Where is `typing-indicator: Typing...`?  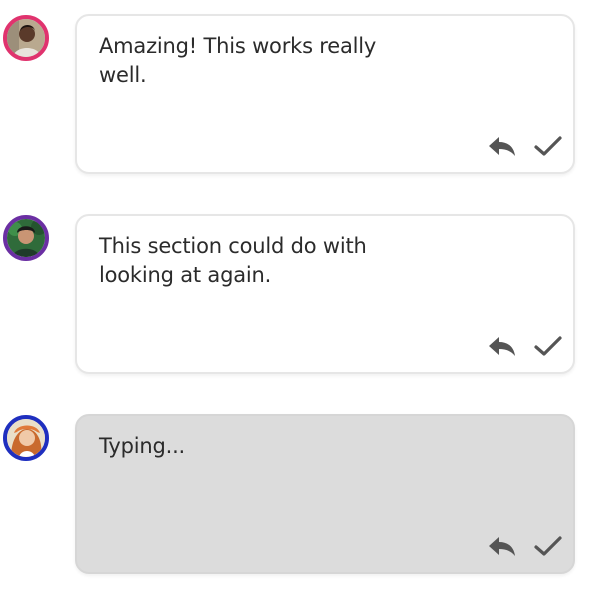
typing-indicator: Typing... is located at coordinates (142, 446).